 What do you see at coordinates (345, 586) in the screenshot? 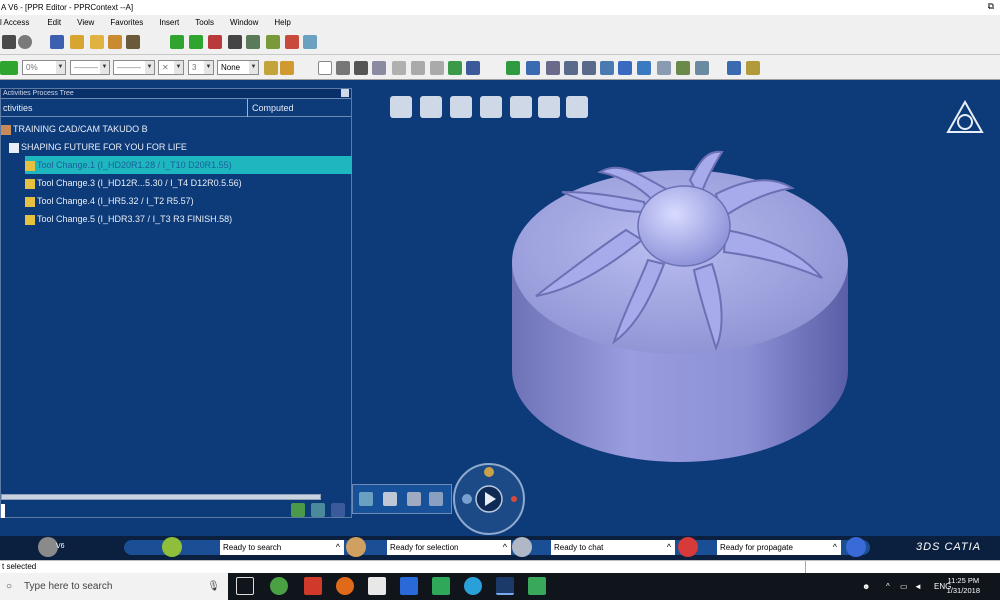
I see `firefox-icon` at bounding box center [345, 586].